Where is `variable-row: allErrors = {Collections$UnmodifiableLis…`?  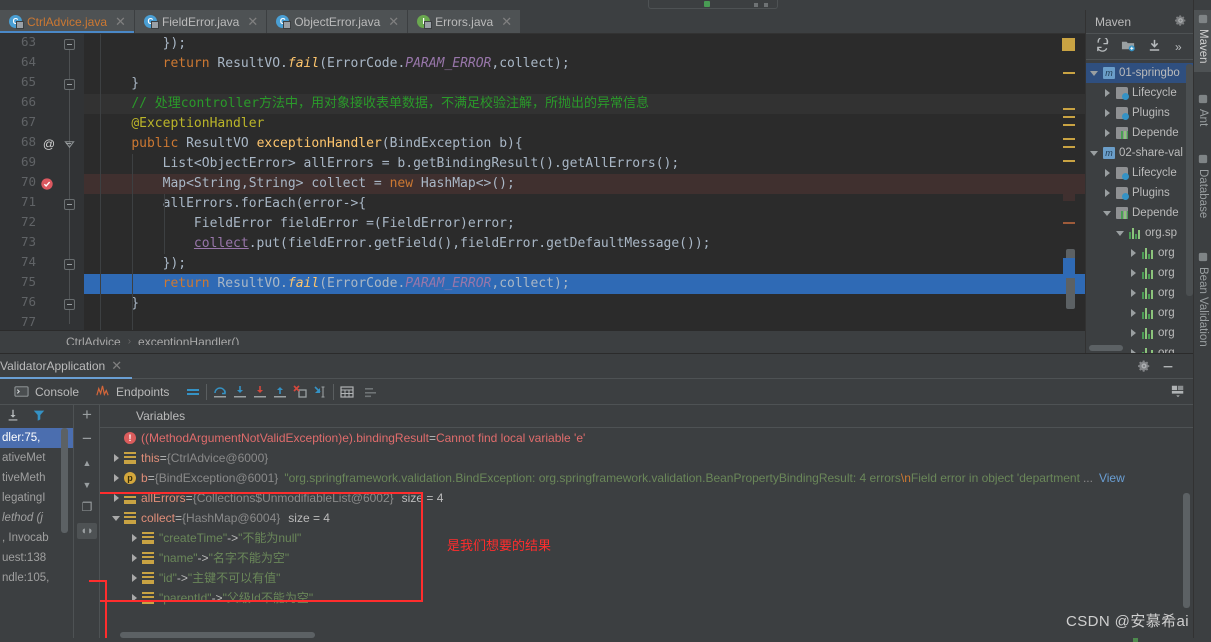
variable-row: allErrors = {Collections$UnmodifiableLis… is located at coordinates (646, 498).